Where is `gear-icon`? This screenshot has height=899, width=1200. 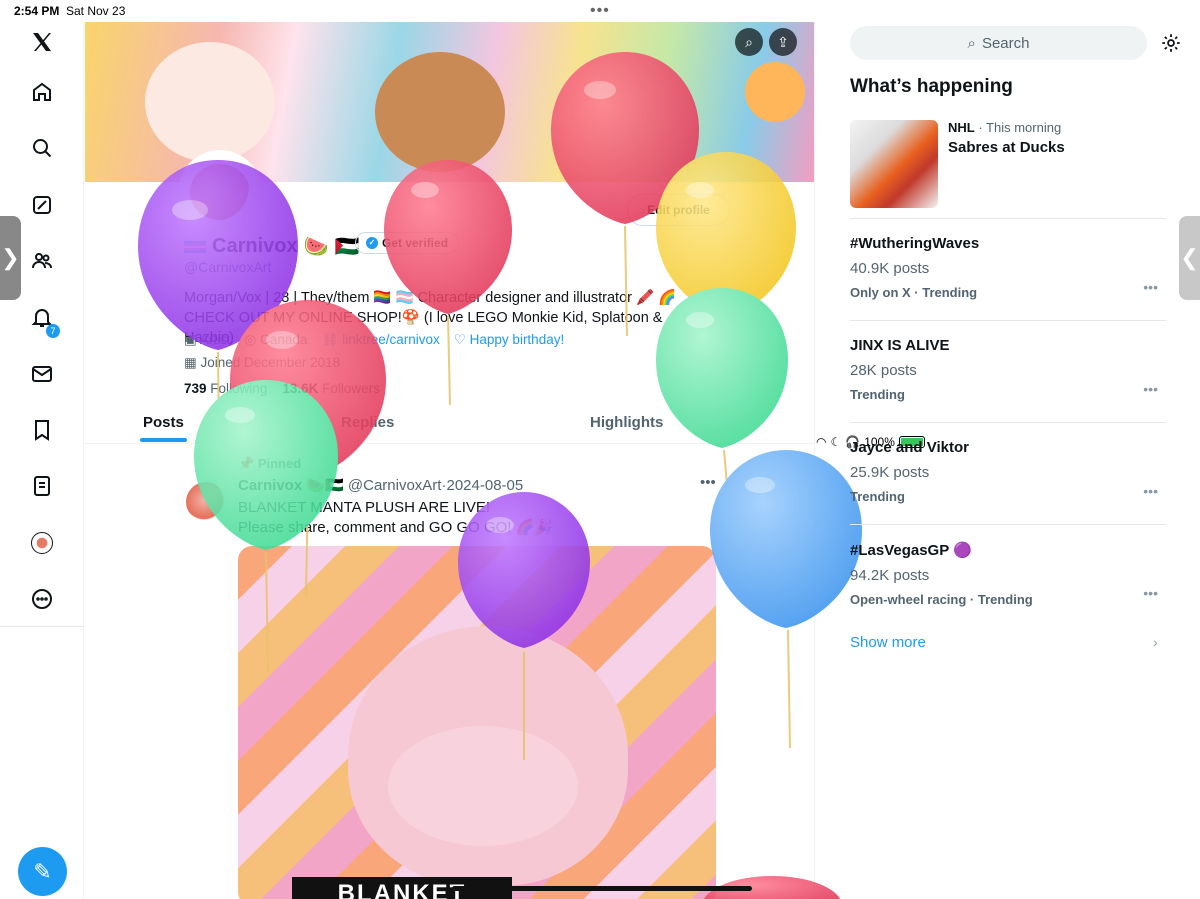
gear-icon is located at coordinates (1171, 43).